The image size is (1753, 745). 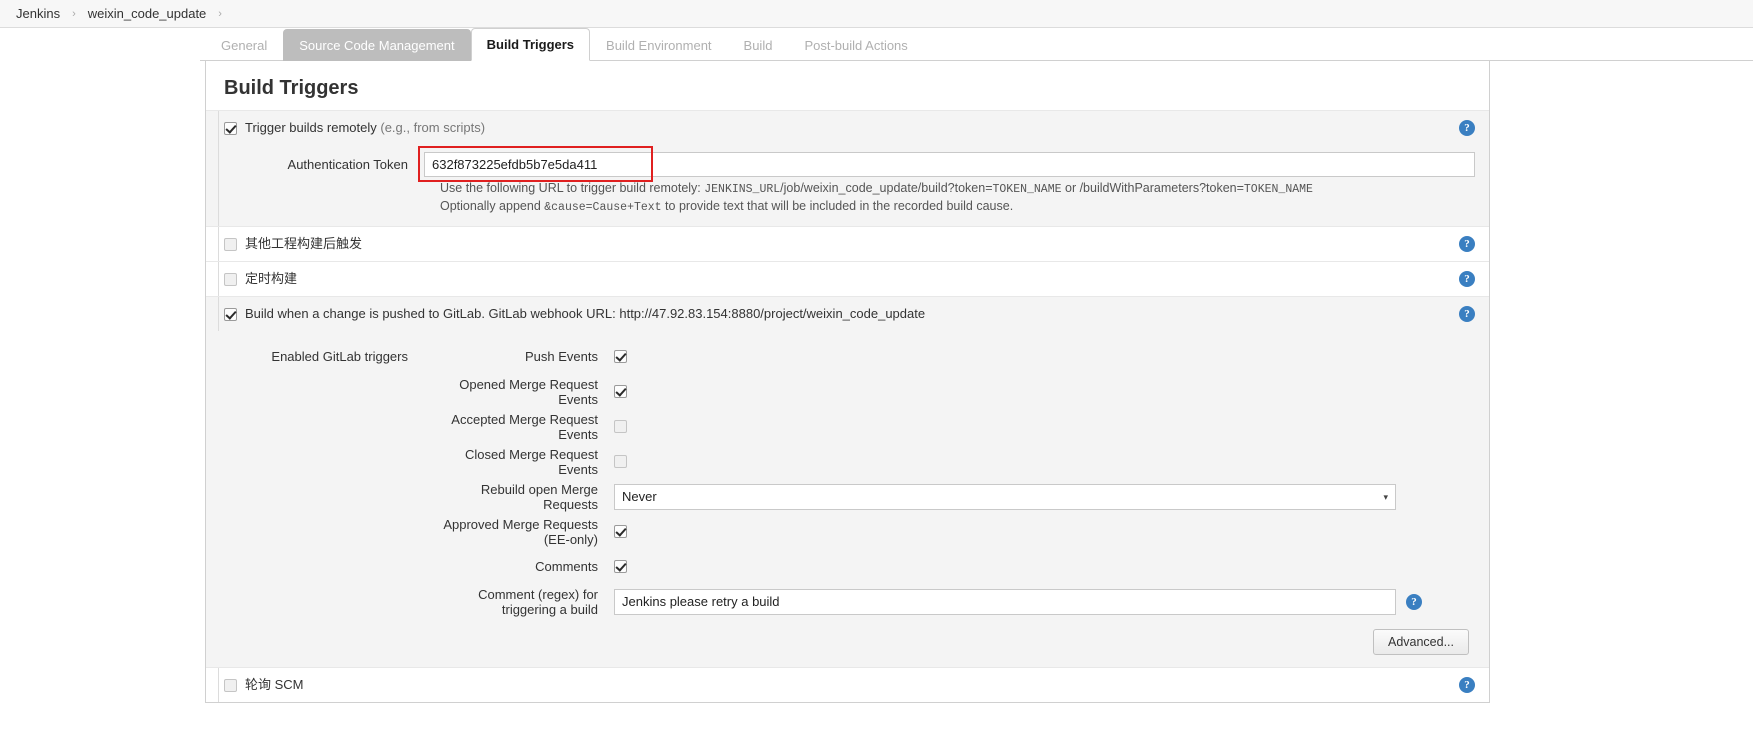 I want to click on trigger-remote-checkbox, so click(x=230, y=128).